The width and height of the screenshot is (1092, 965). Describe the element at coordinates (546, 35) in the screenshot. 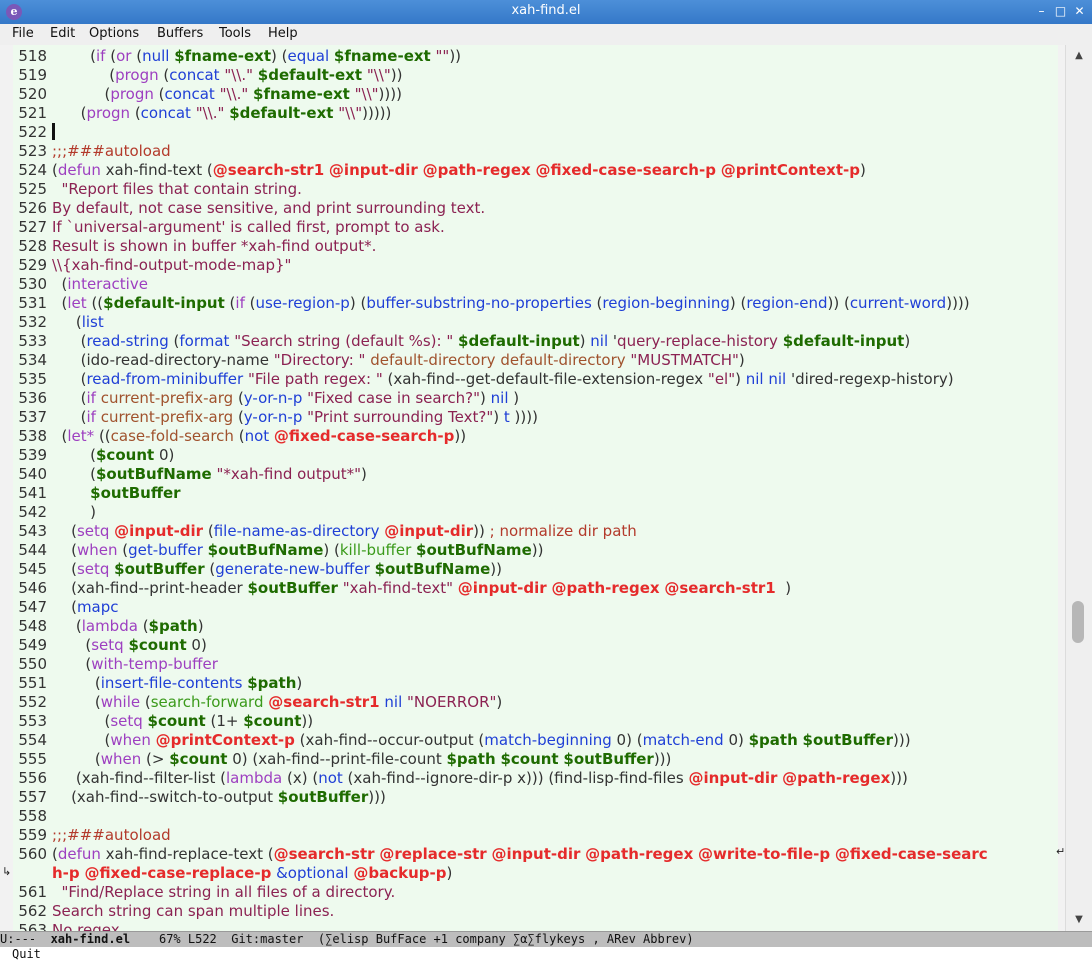

I see `menu-bar: File Edit Options Buffers Tools Help` at that location.